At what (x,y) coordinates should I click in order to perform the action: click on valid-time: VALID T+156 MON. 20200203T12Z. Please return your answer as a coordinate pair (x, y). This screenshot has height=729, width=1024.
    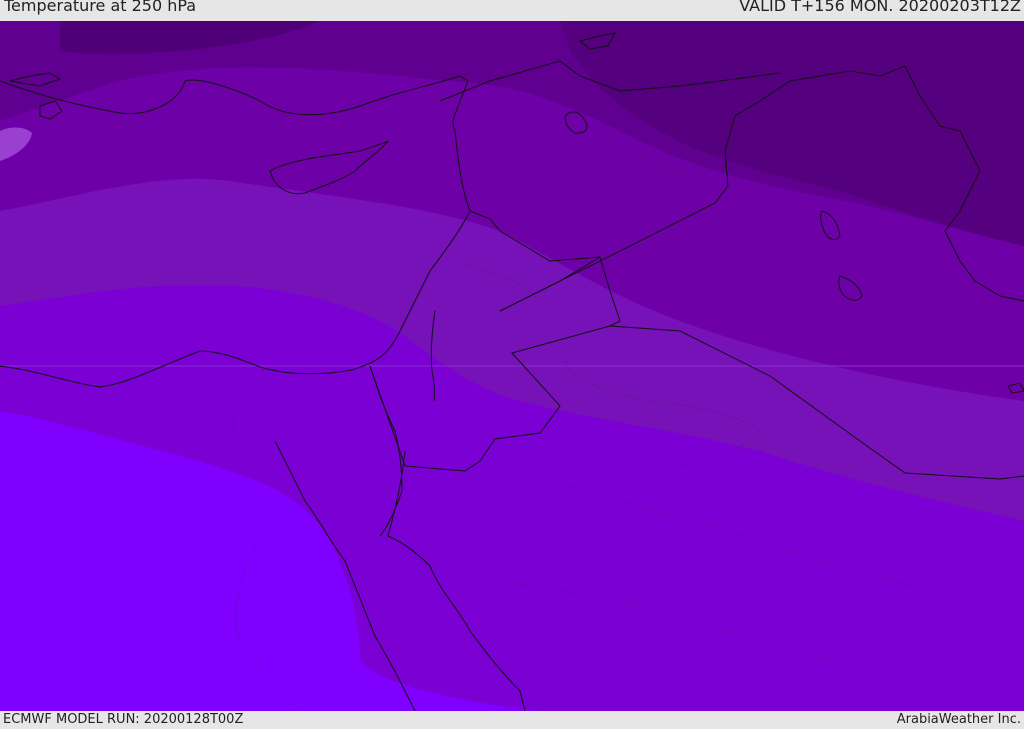
    Looking at the image, I should click on (880, 7).